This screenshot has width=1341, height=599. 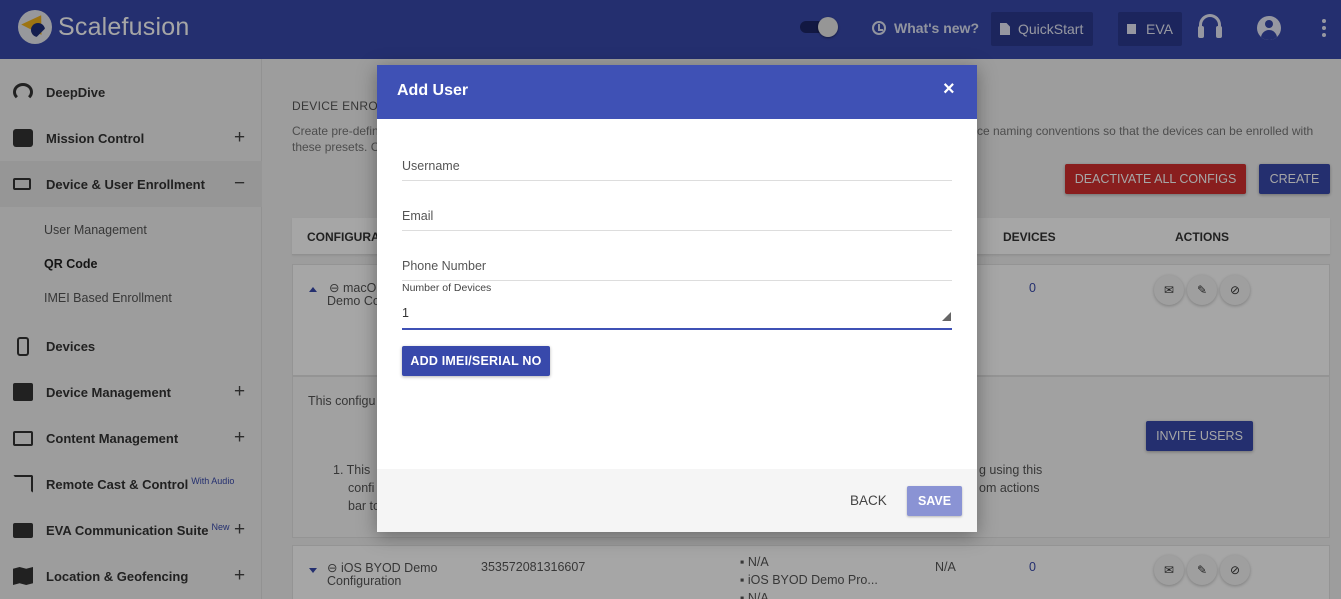 What do you see at coordinates (405, 313) in the screenshot?
I see `number-of-devices-value: 1` at bounding box center [405, 313].